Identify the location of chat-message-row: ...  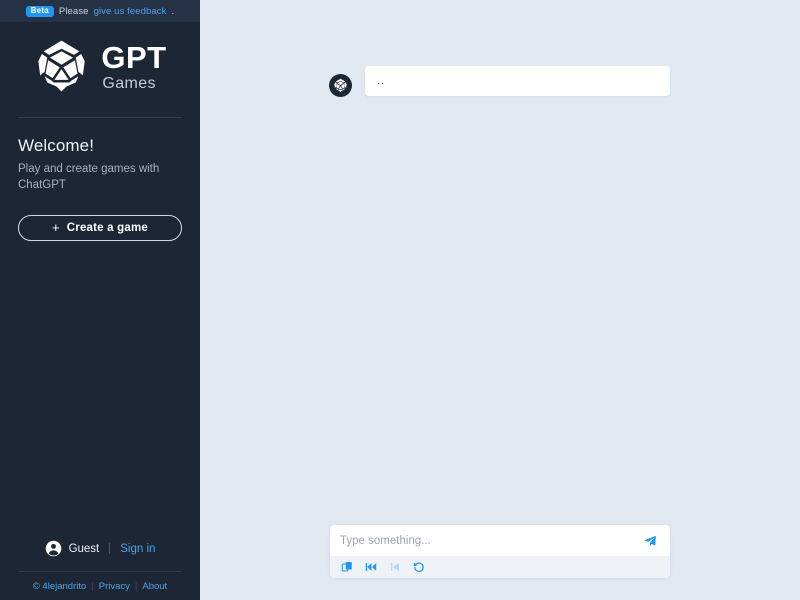
(500, 81).